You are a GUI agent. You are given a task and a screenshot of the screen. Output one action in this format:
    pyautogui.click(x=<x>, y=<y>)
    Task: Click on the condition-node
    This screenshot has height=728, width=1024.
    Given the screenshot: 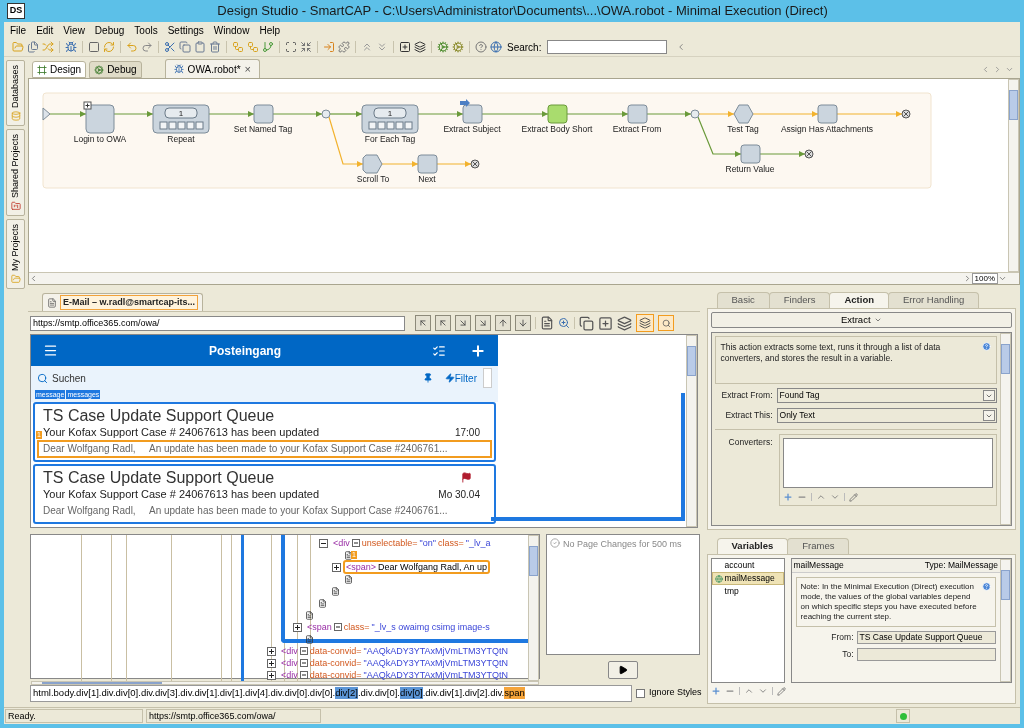 What is the action you would take?
    pyautogui.click(x=743, y=114)
    